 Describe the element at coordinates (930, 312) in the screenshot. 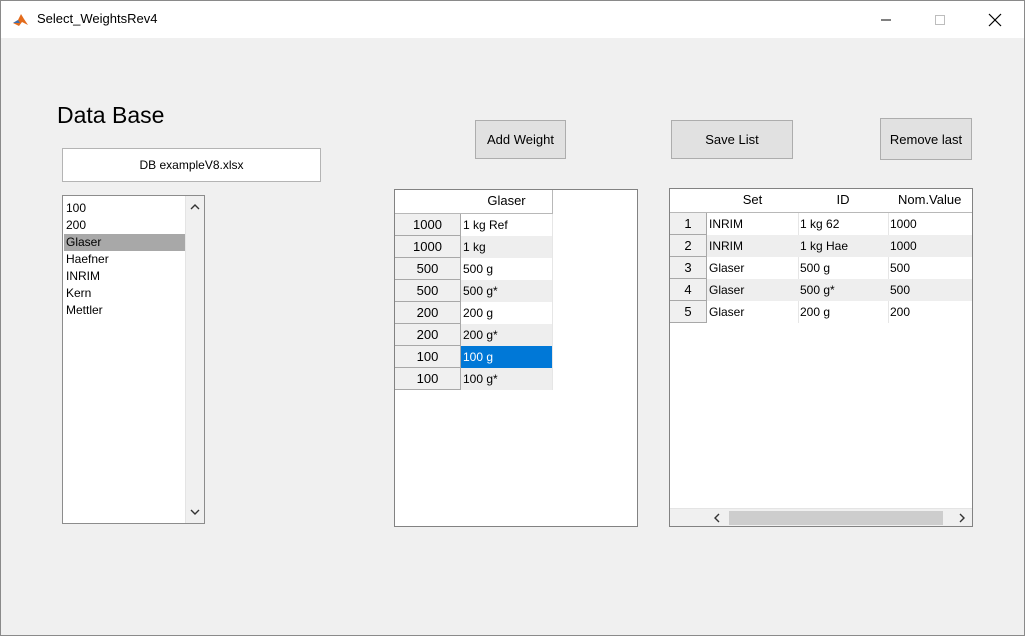

I see `table-cell: 200` at that location.